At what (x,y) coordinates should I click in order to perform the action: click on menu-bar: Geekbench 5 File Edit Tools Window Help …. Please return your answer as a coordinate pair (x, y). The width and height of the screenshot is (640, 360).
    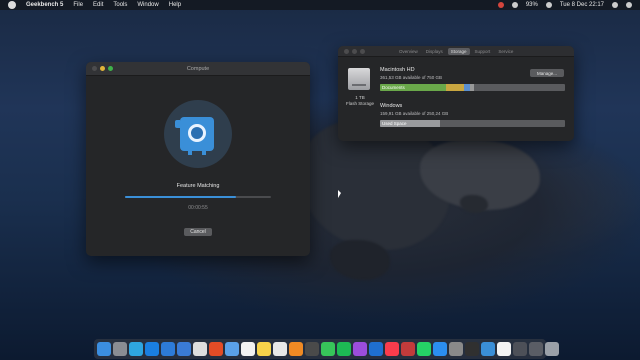
    Looking at the image, I should click on (320, 5).